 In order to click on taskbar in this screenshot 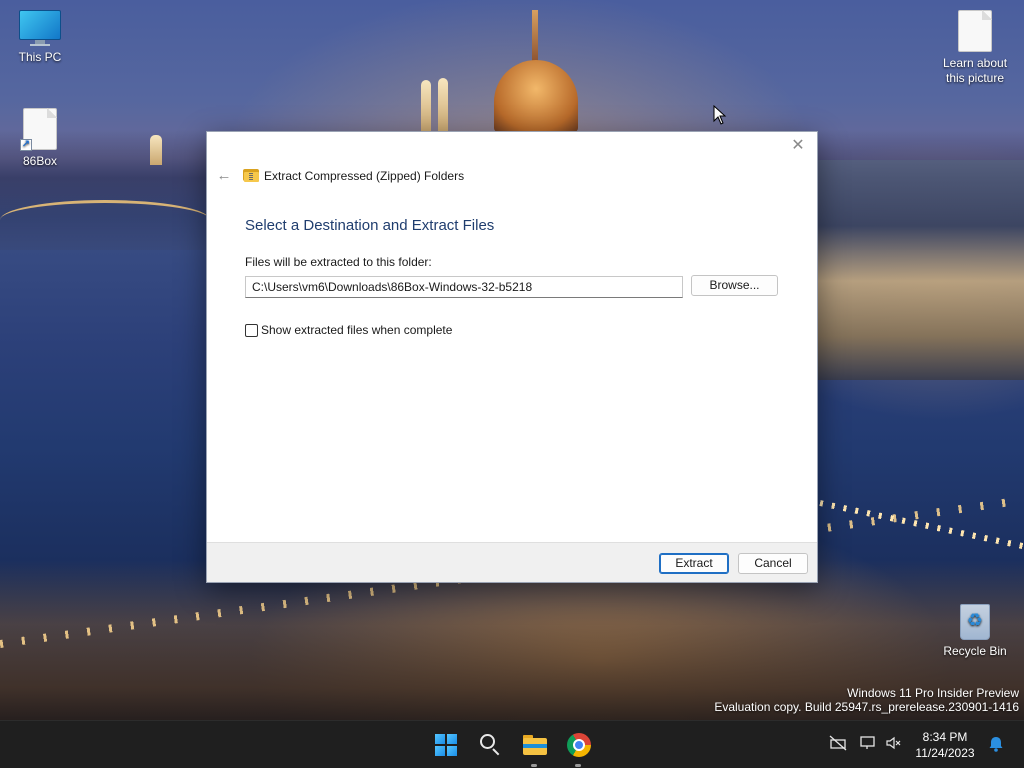, I will do `click(512, 744)`.